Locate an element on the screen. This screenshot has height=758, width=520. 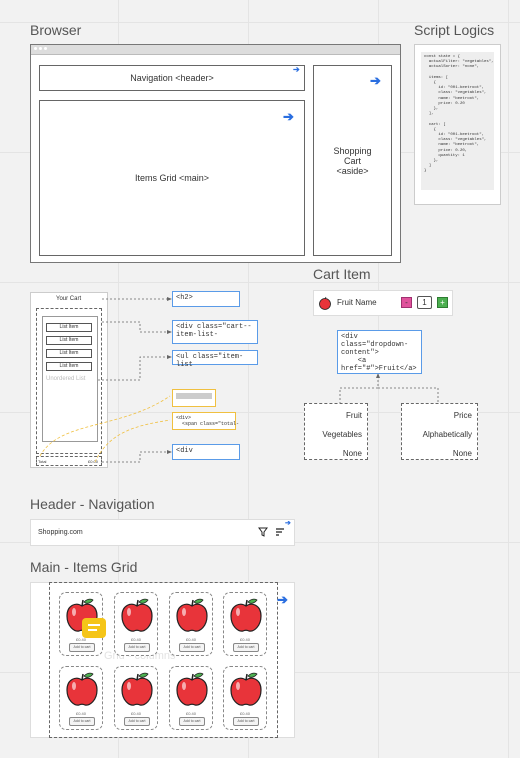
filter-option: Vegetables is located at coordinates (336, 434).